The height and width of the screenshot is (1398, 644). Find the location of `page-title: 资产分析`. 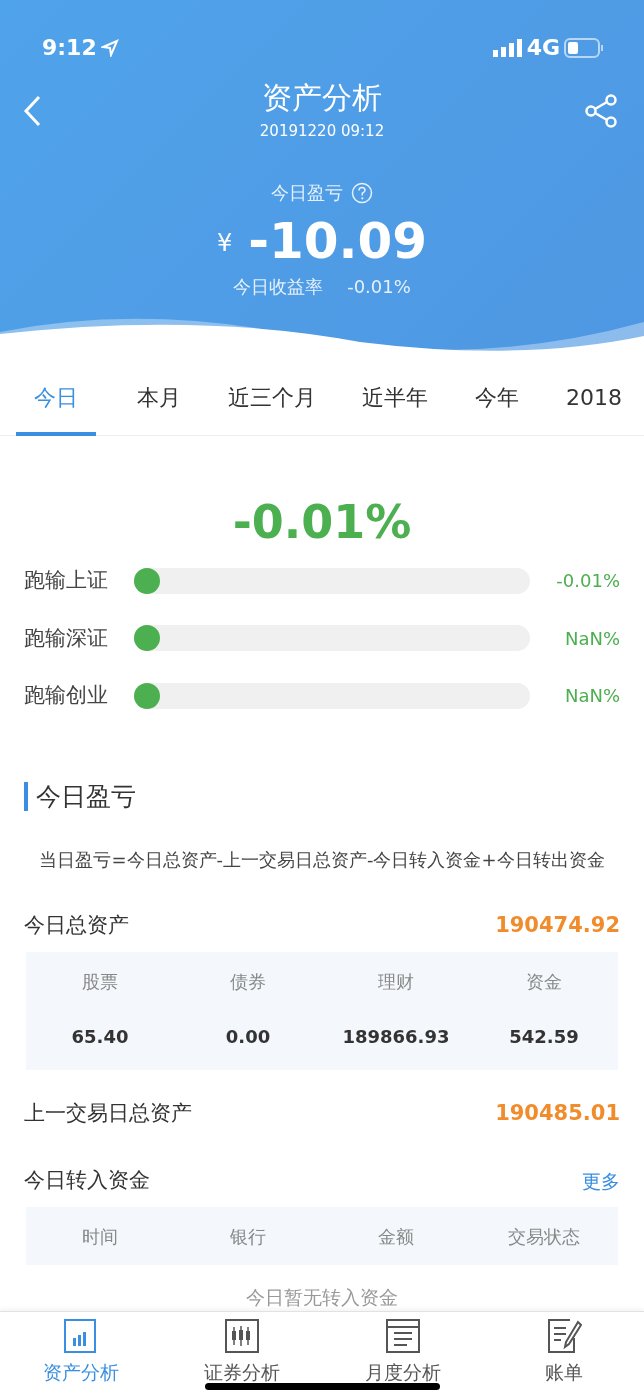

page-title: 资产分析 is located at coordinates (322, 98).